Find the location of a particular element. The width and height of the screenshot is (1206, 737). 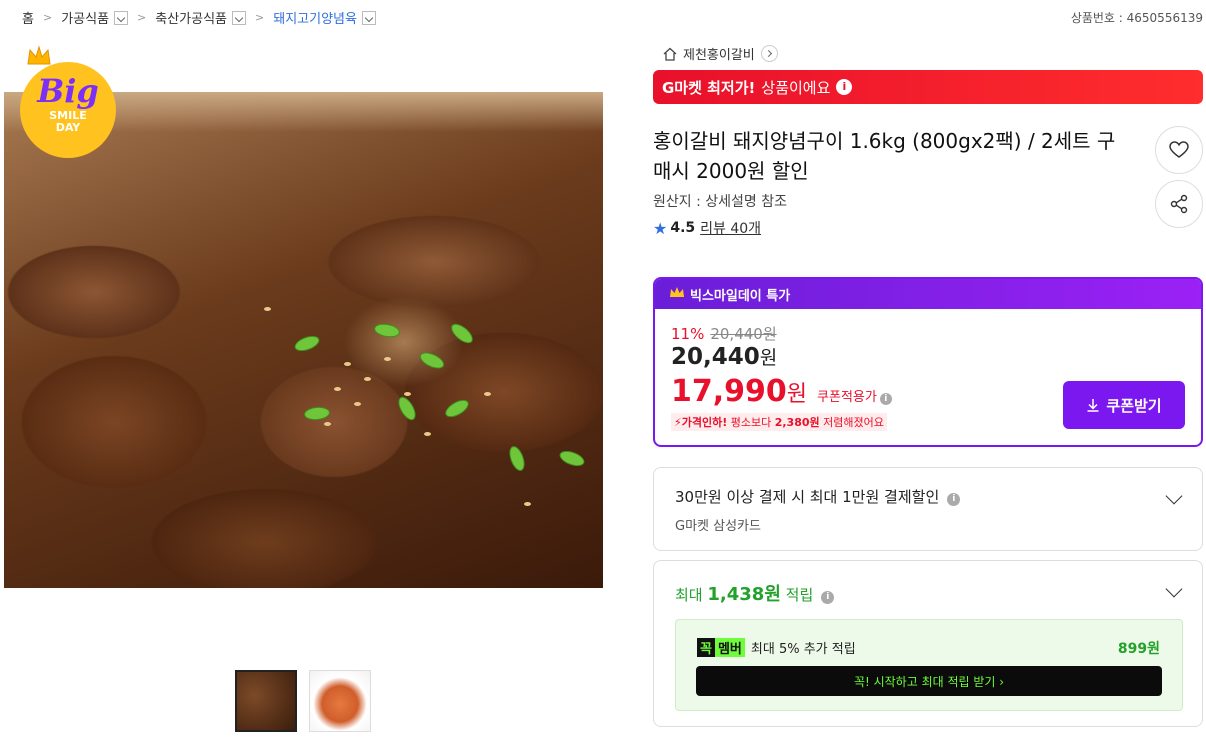

coupon-price-value: 17,990 is located at coordinates (729, 391).